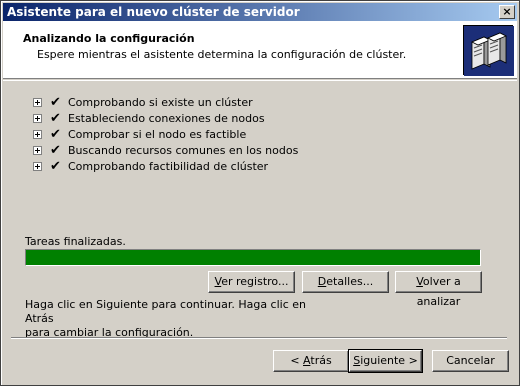 The height and width of the screenshot is (386, 520). What do you see at coordinates (385, 361) in the screenshot?
I see `next-button: Siguiente >` at bounding box center [385, 361].